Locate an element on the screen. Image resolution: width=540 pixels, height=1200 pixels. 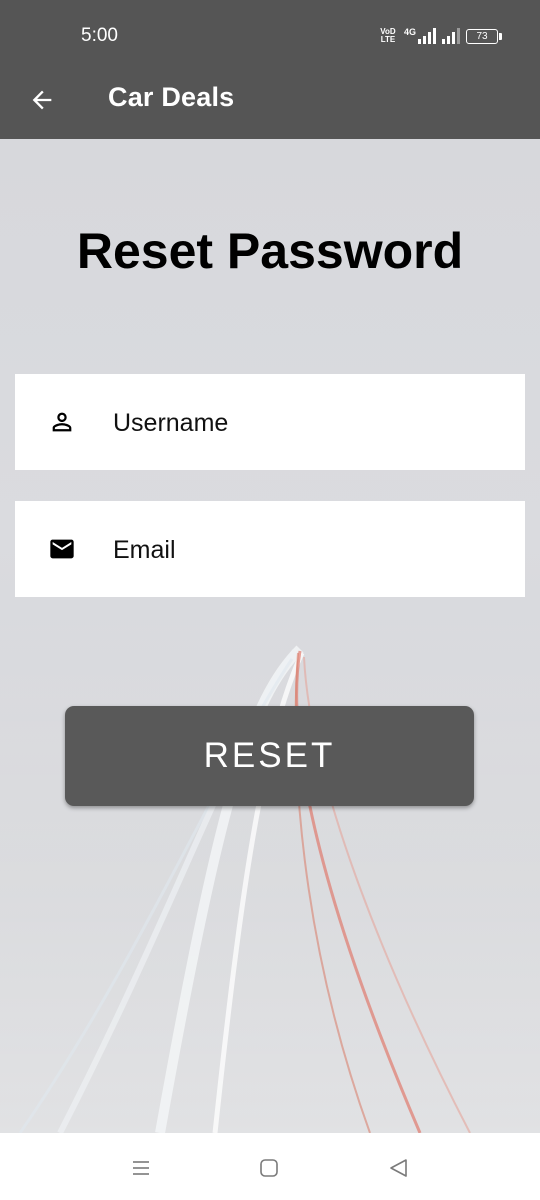
nav-back-button is located at coordinates (398, 1168).